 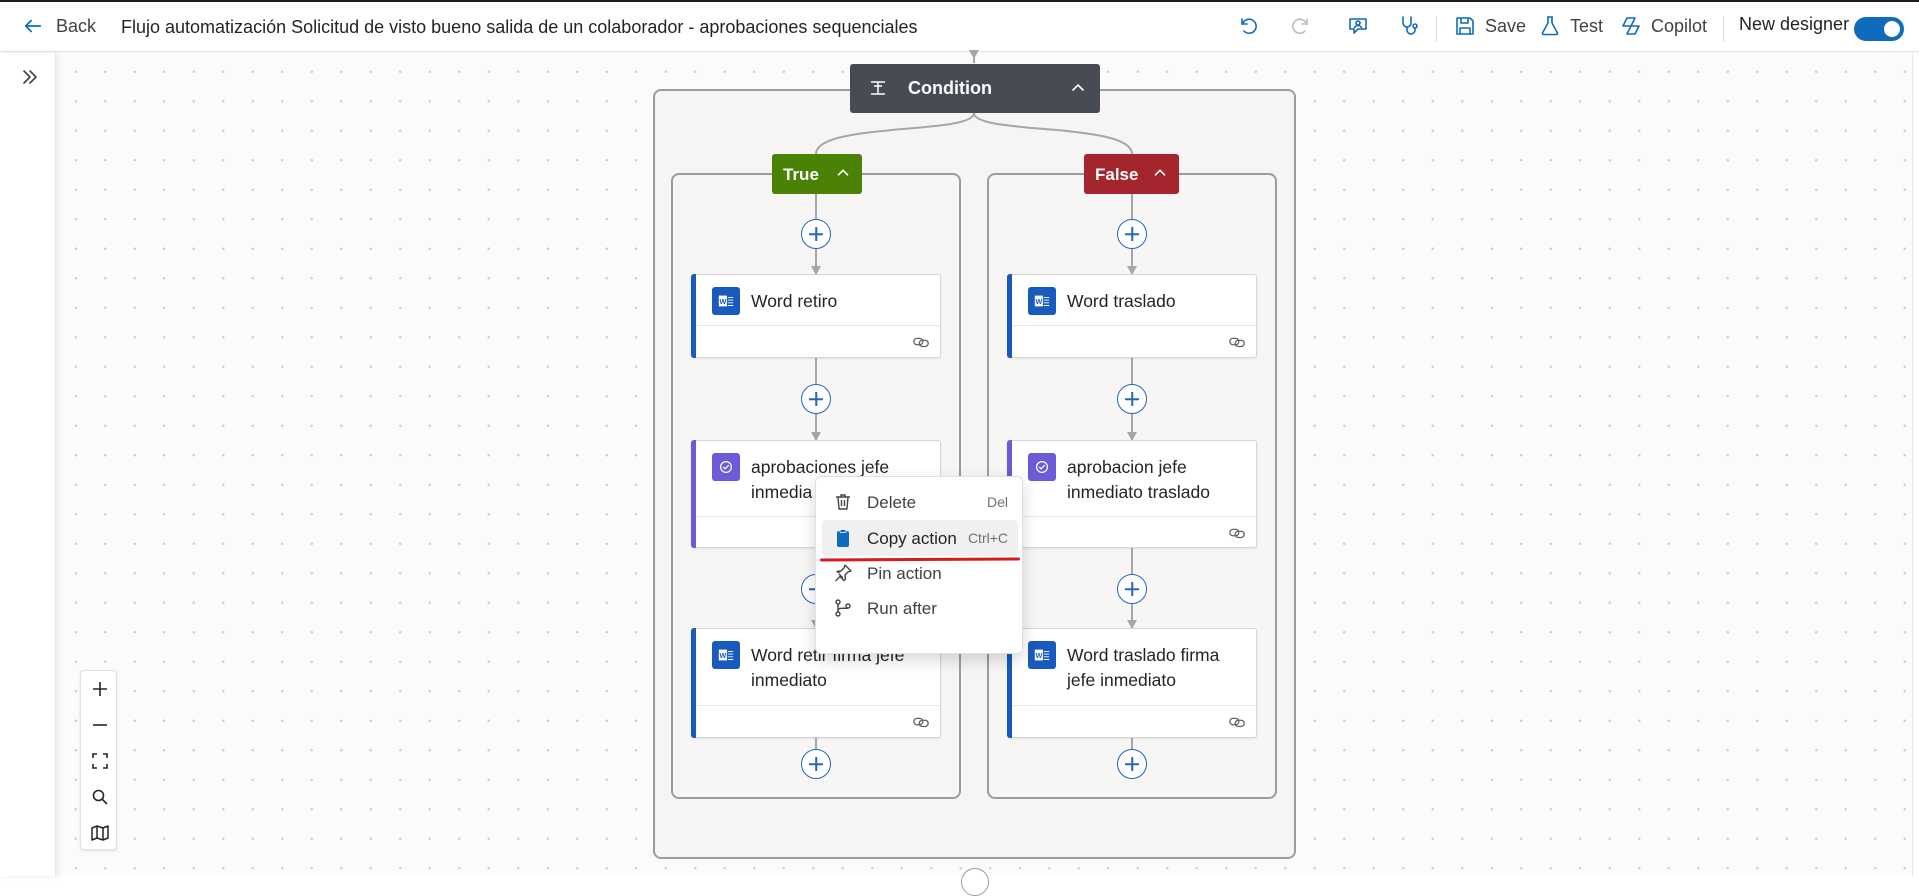 I want to click on menu-item-shortcut: Del, so click(x=997, y=502).